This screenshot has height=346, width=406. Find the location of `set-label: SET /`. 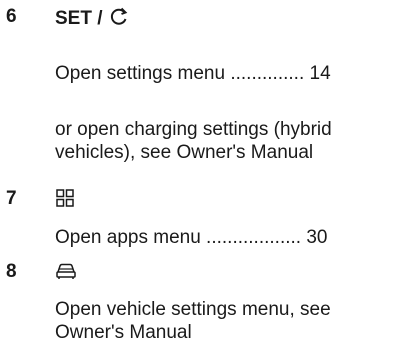

set-label: SET / is located at coordinates (79, 18).